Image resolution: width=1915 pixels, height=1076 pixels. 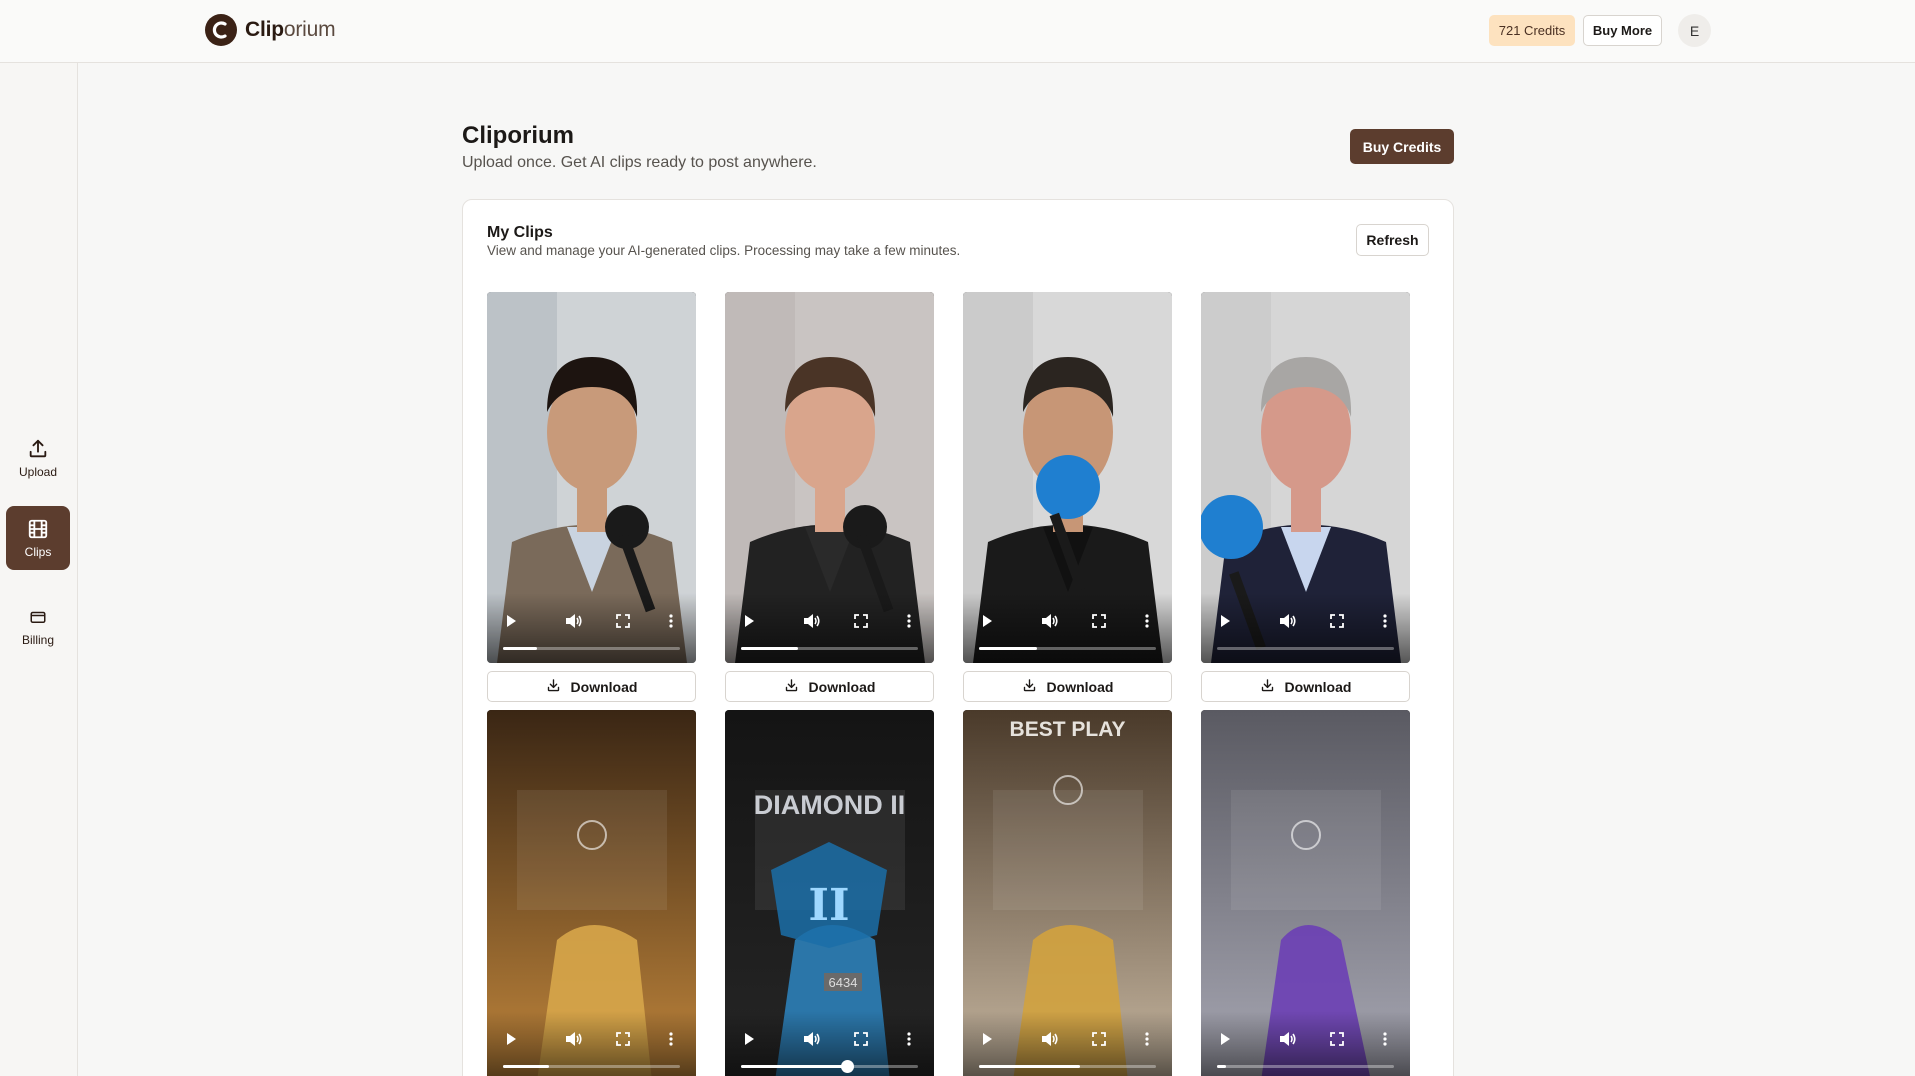 I want to click on sidebar-item-label: Billing, so click(x=37, y=639).